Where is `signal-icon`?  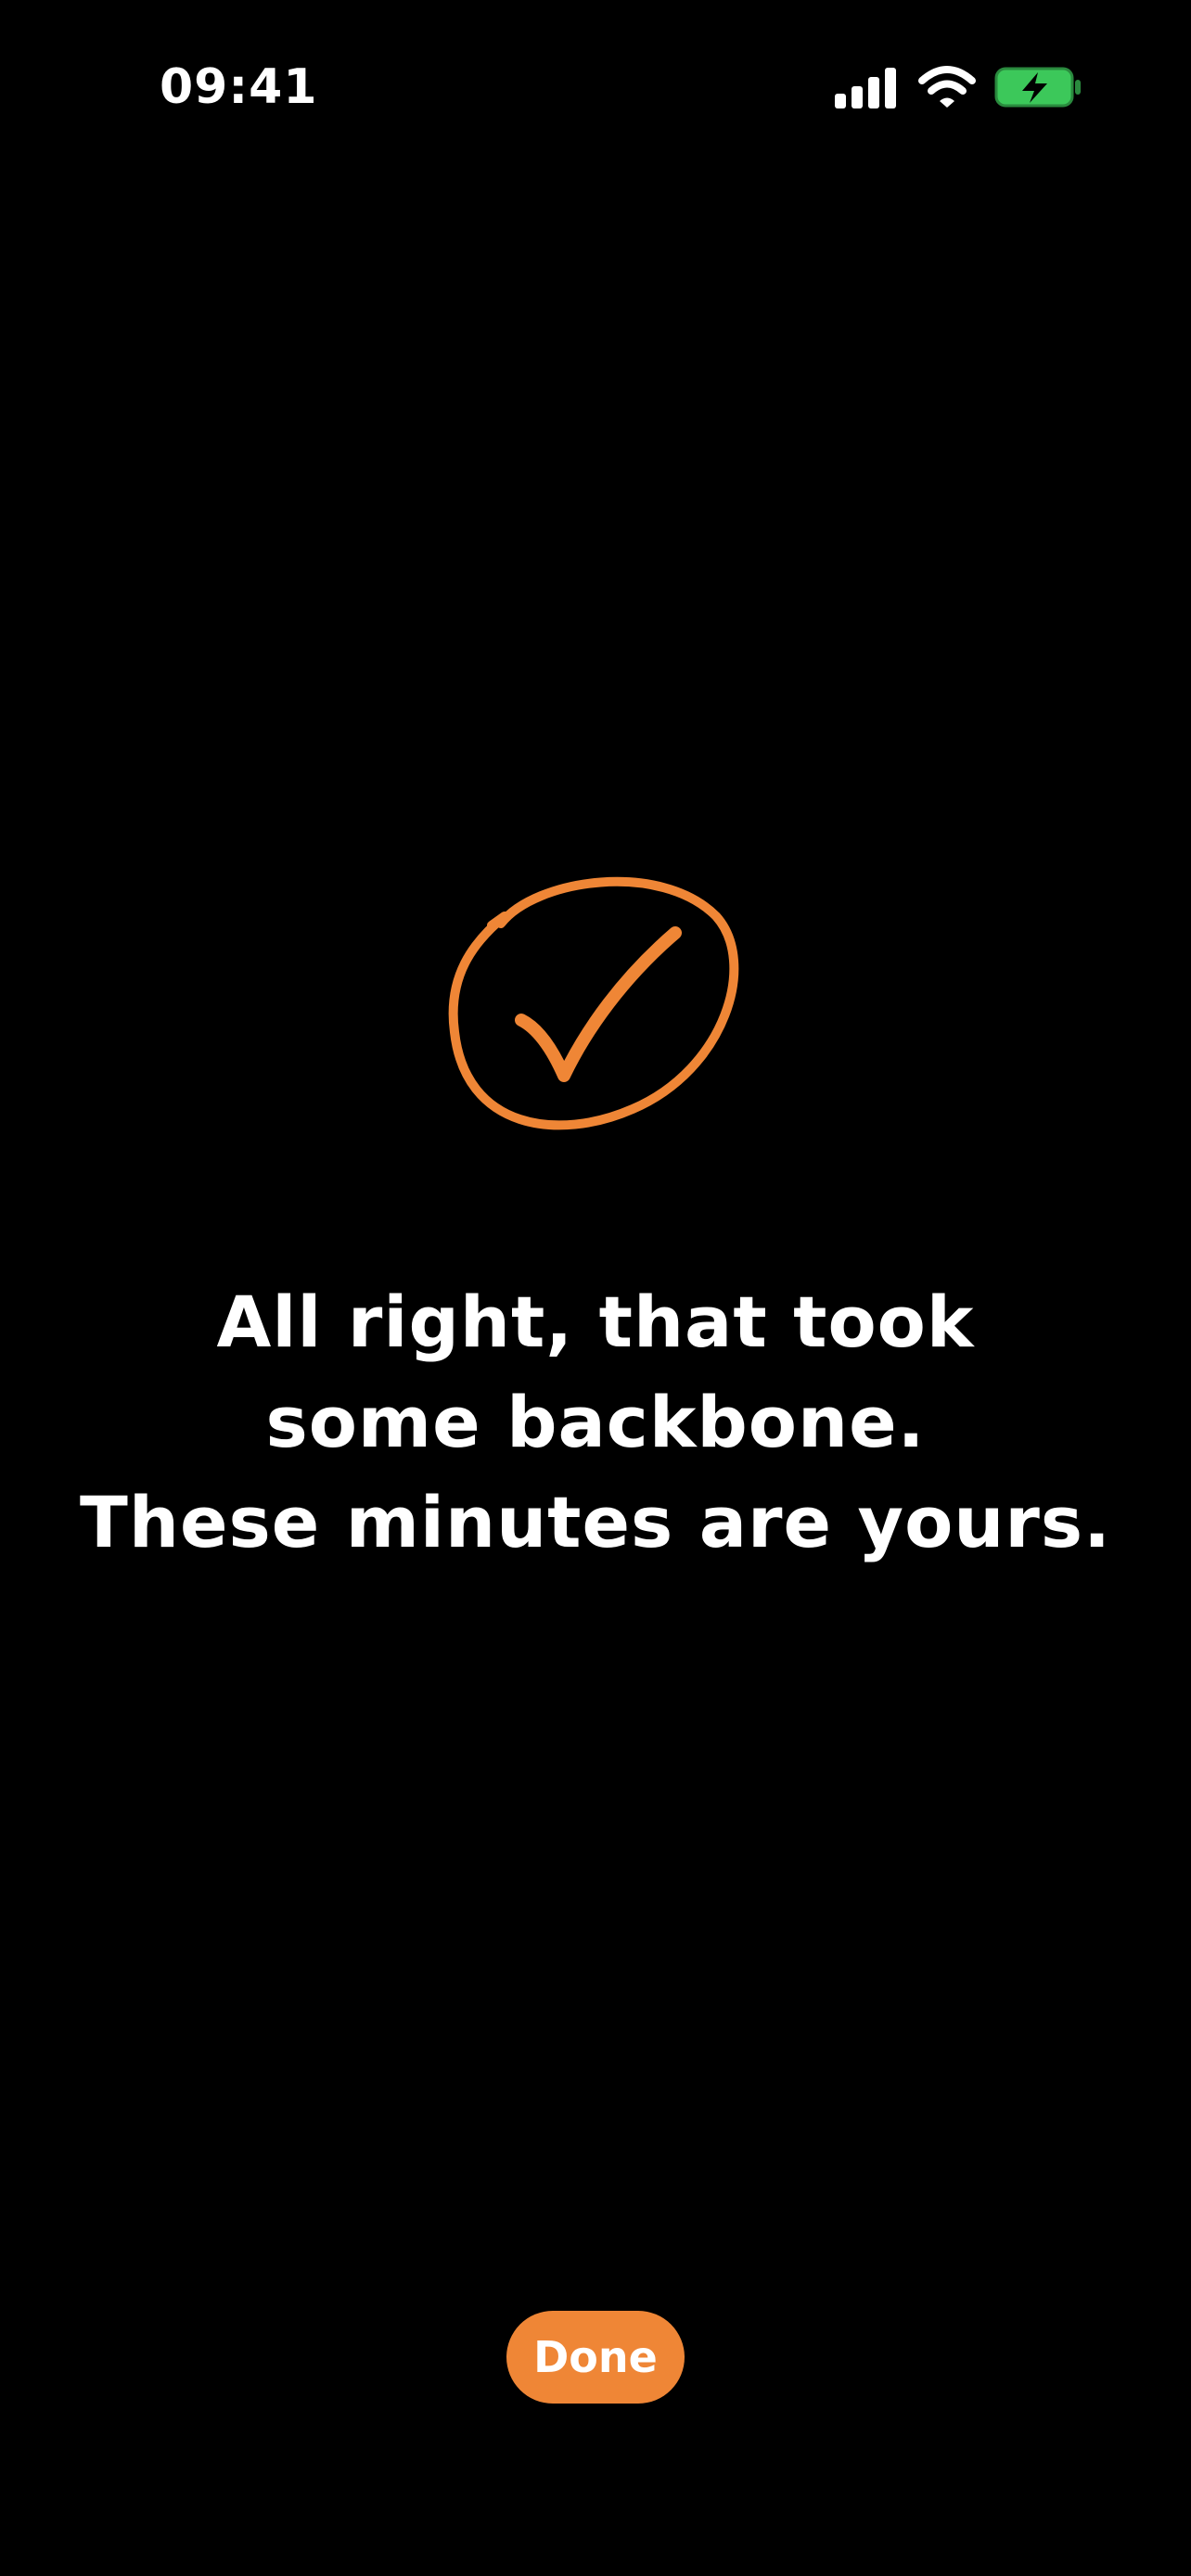 signal-icon is located at coordinates (866, 88).